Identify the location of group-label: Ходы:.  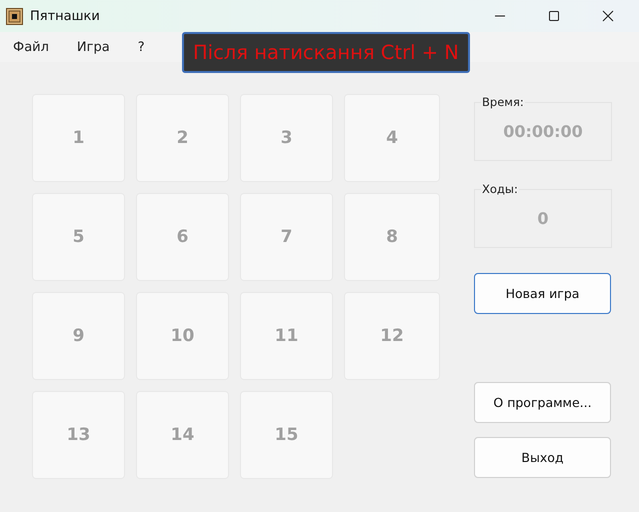
(500, 189).